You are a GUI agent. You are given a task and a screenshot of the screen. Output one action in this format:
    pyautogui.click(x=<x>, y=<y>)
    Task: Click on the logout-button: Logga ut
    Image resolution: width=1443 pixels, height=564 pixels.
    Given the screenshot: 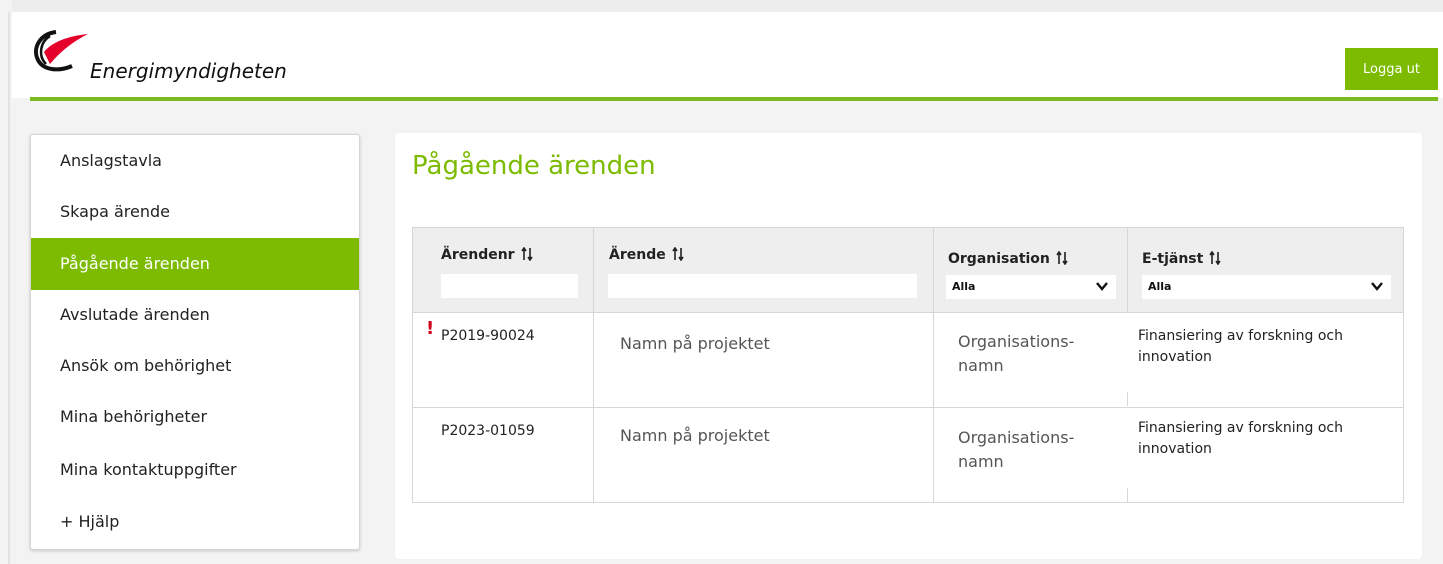 What is the action you would take?
    pyautogui.click(x=1391, y=69)
    